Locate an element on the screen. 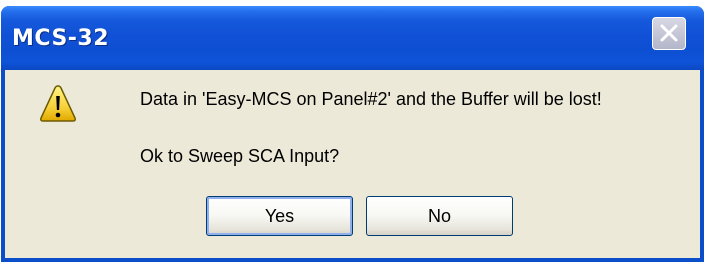  message-line-2: Ok to Sweep SCA Input? is located at coordinates (240, 156).